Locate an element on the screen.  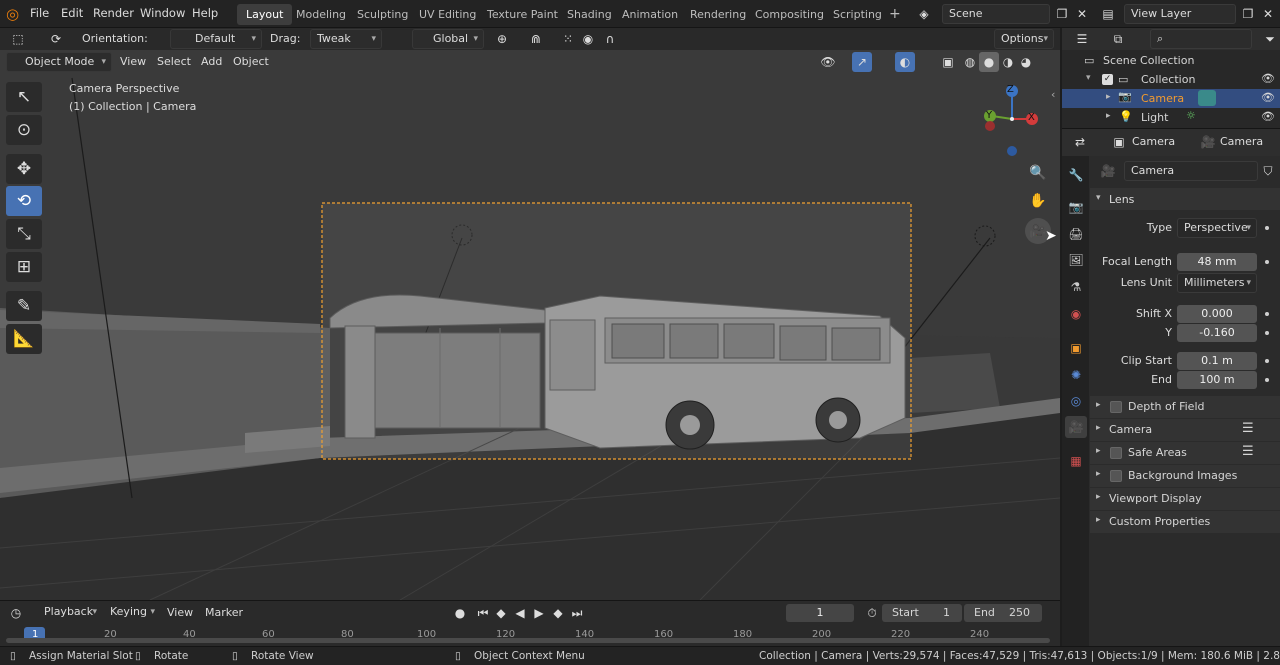
prev-keyframe-icon: ◆ is located at coordinates (501, 613).